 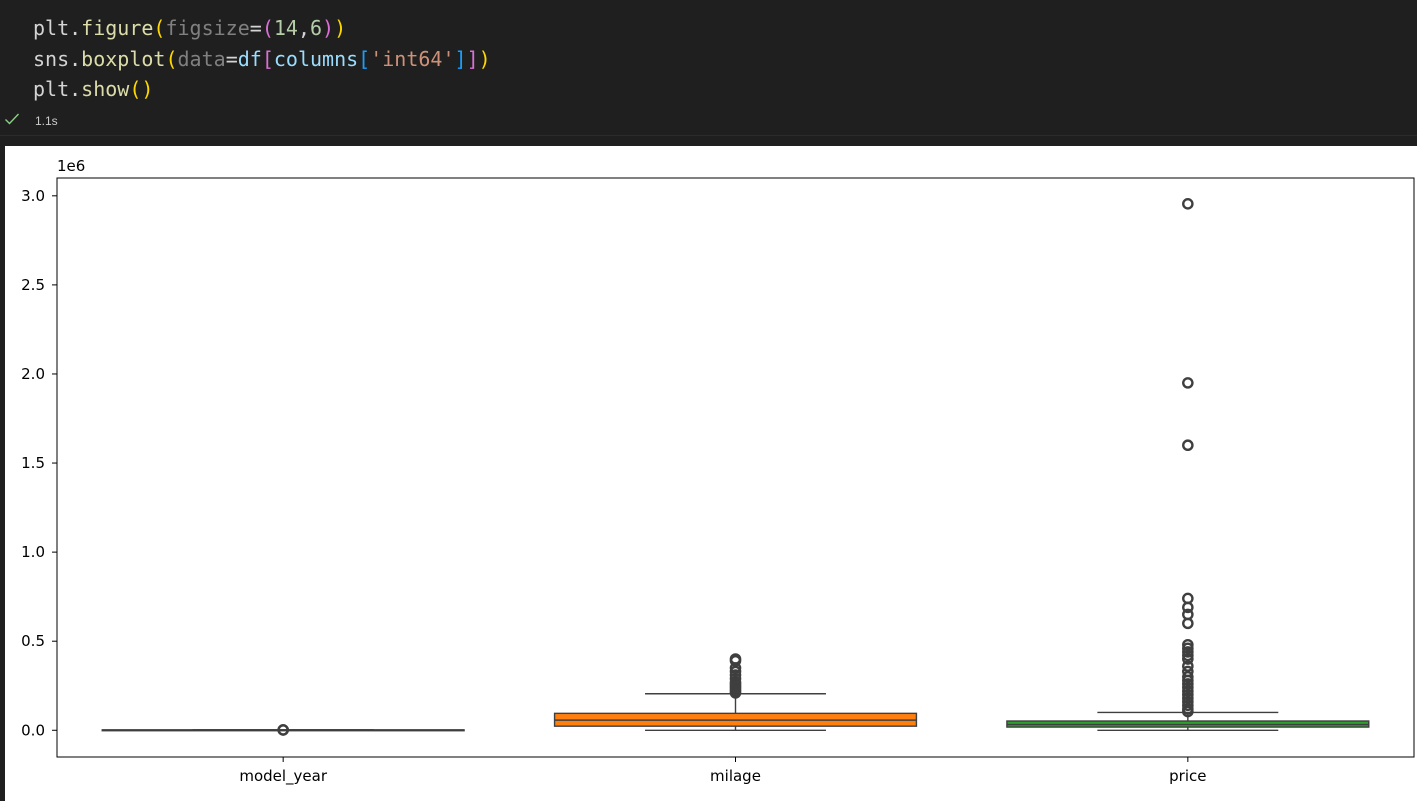 I want to click on code-line-1: plt.figure(figsize=(14,6)), so click(x=189, y=28).